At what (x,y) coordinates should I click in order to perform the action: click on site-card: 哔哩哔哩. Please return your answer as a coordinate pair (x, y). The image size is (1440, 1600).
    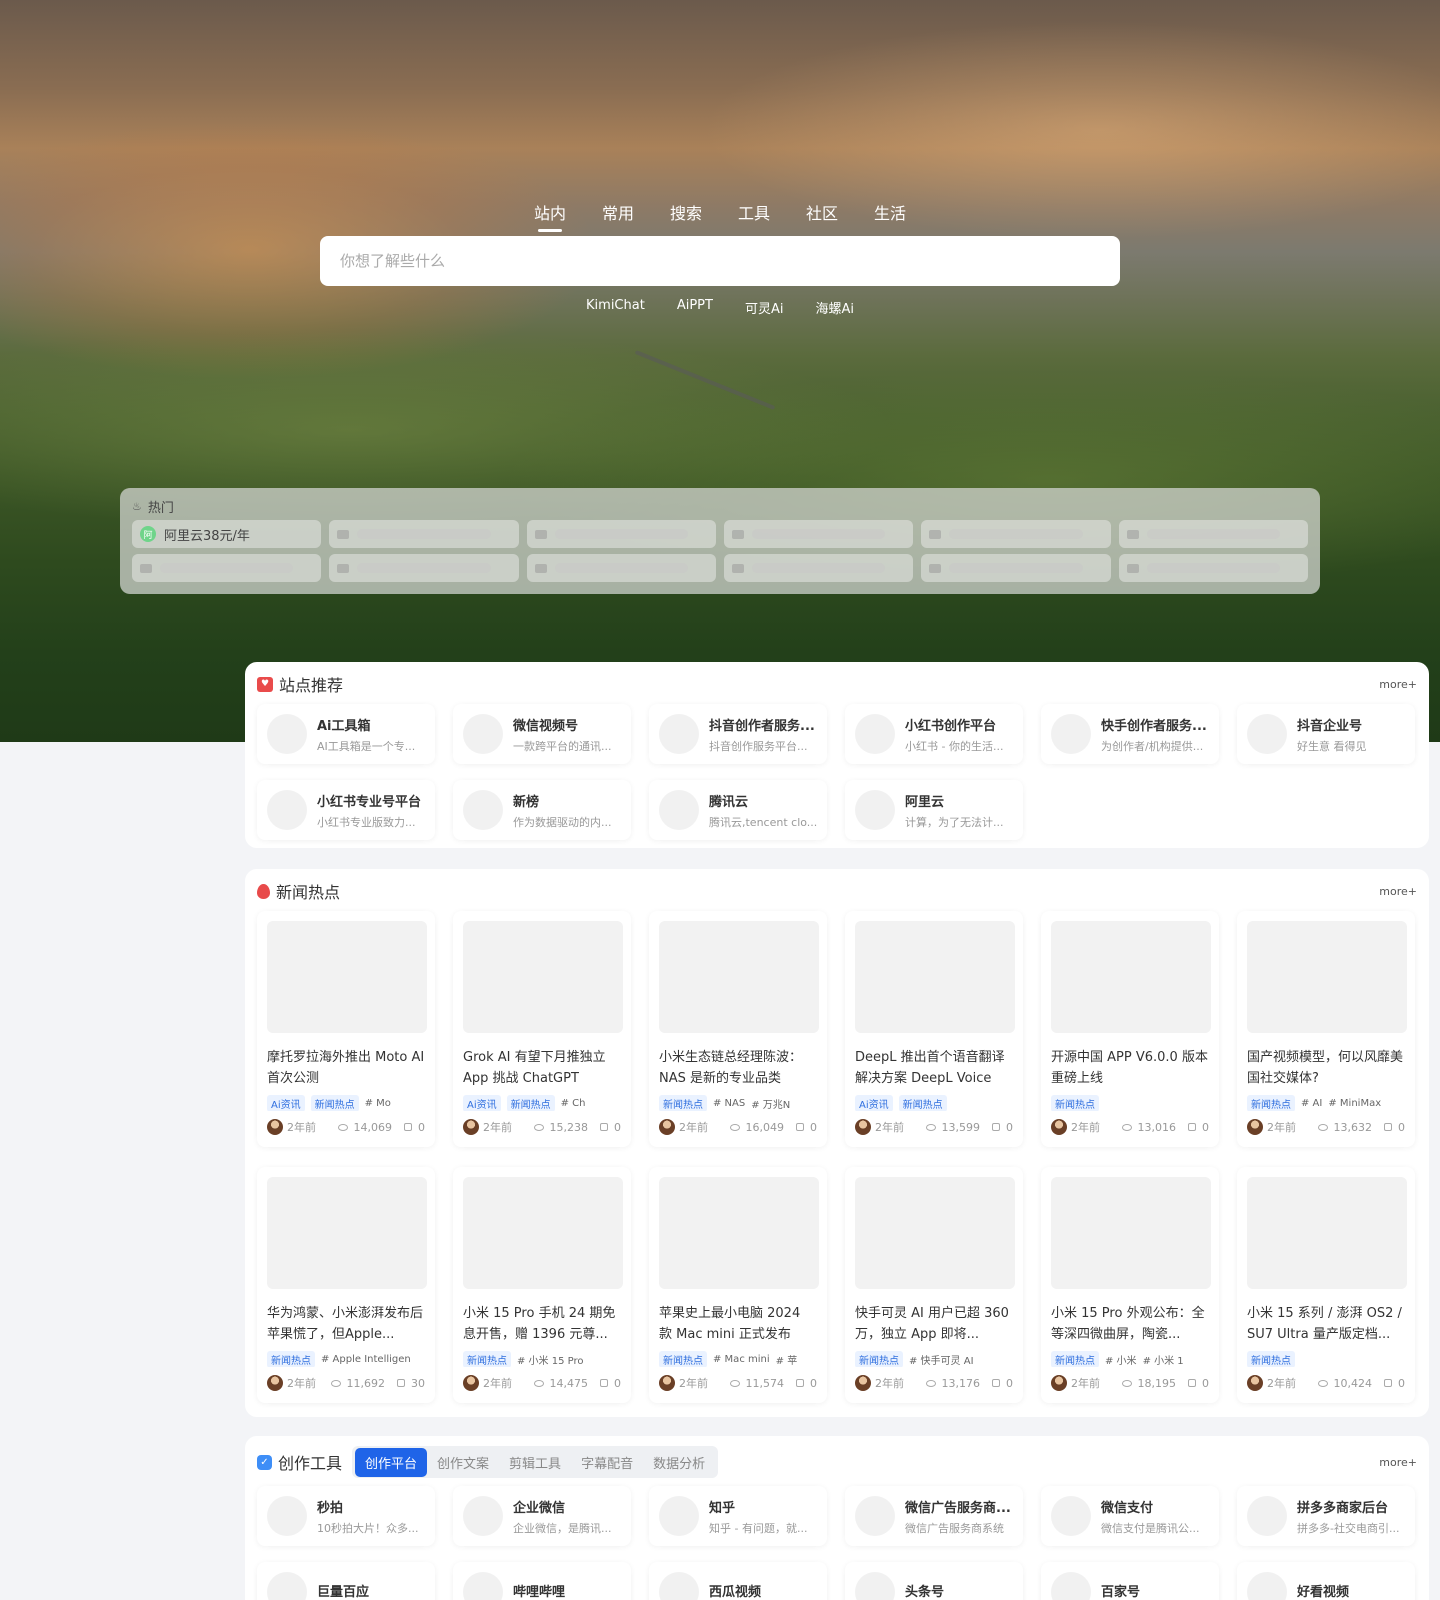
    Looking at the image, I should click on (542, 1581).